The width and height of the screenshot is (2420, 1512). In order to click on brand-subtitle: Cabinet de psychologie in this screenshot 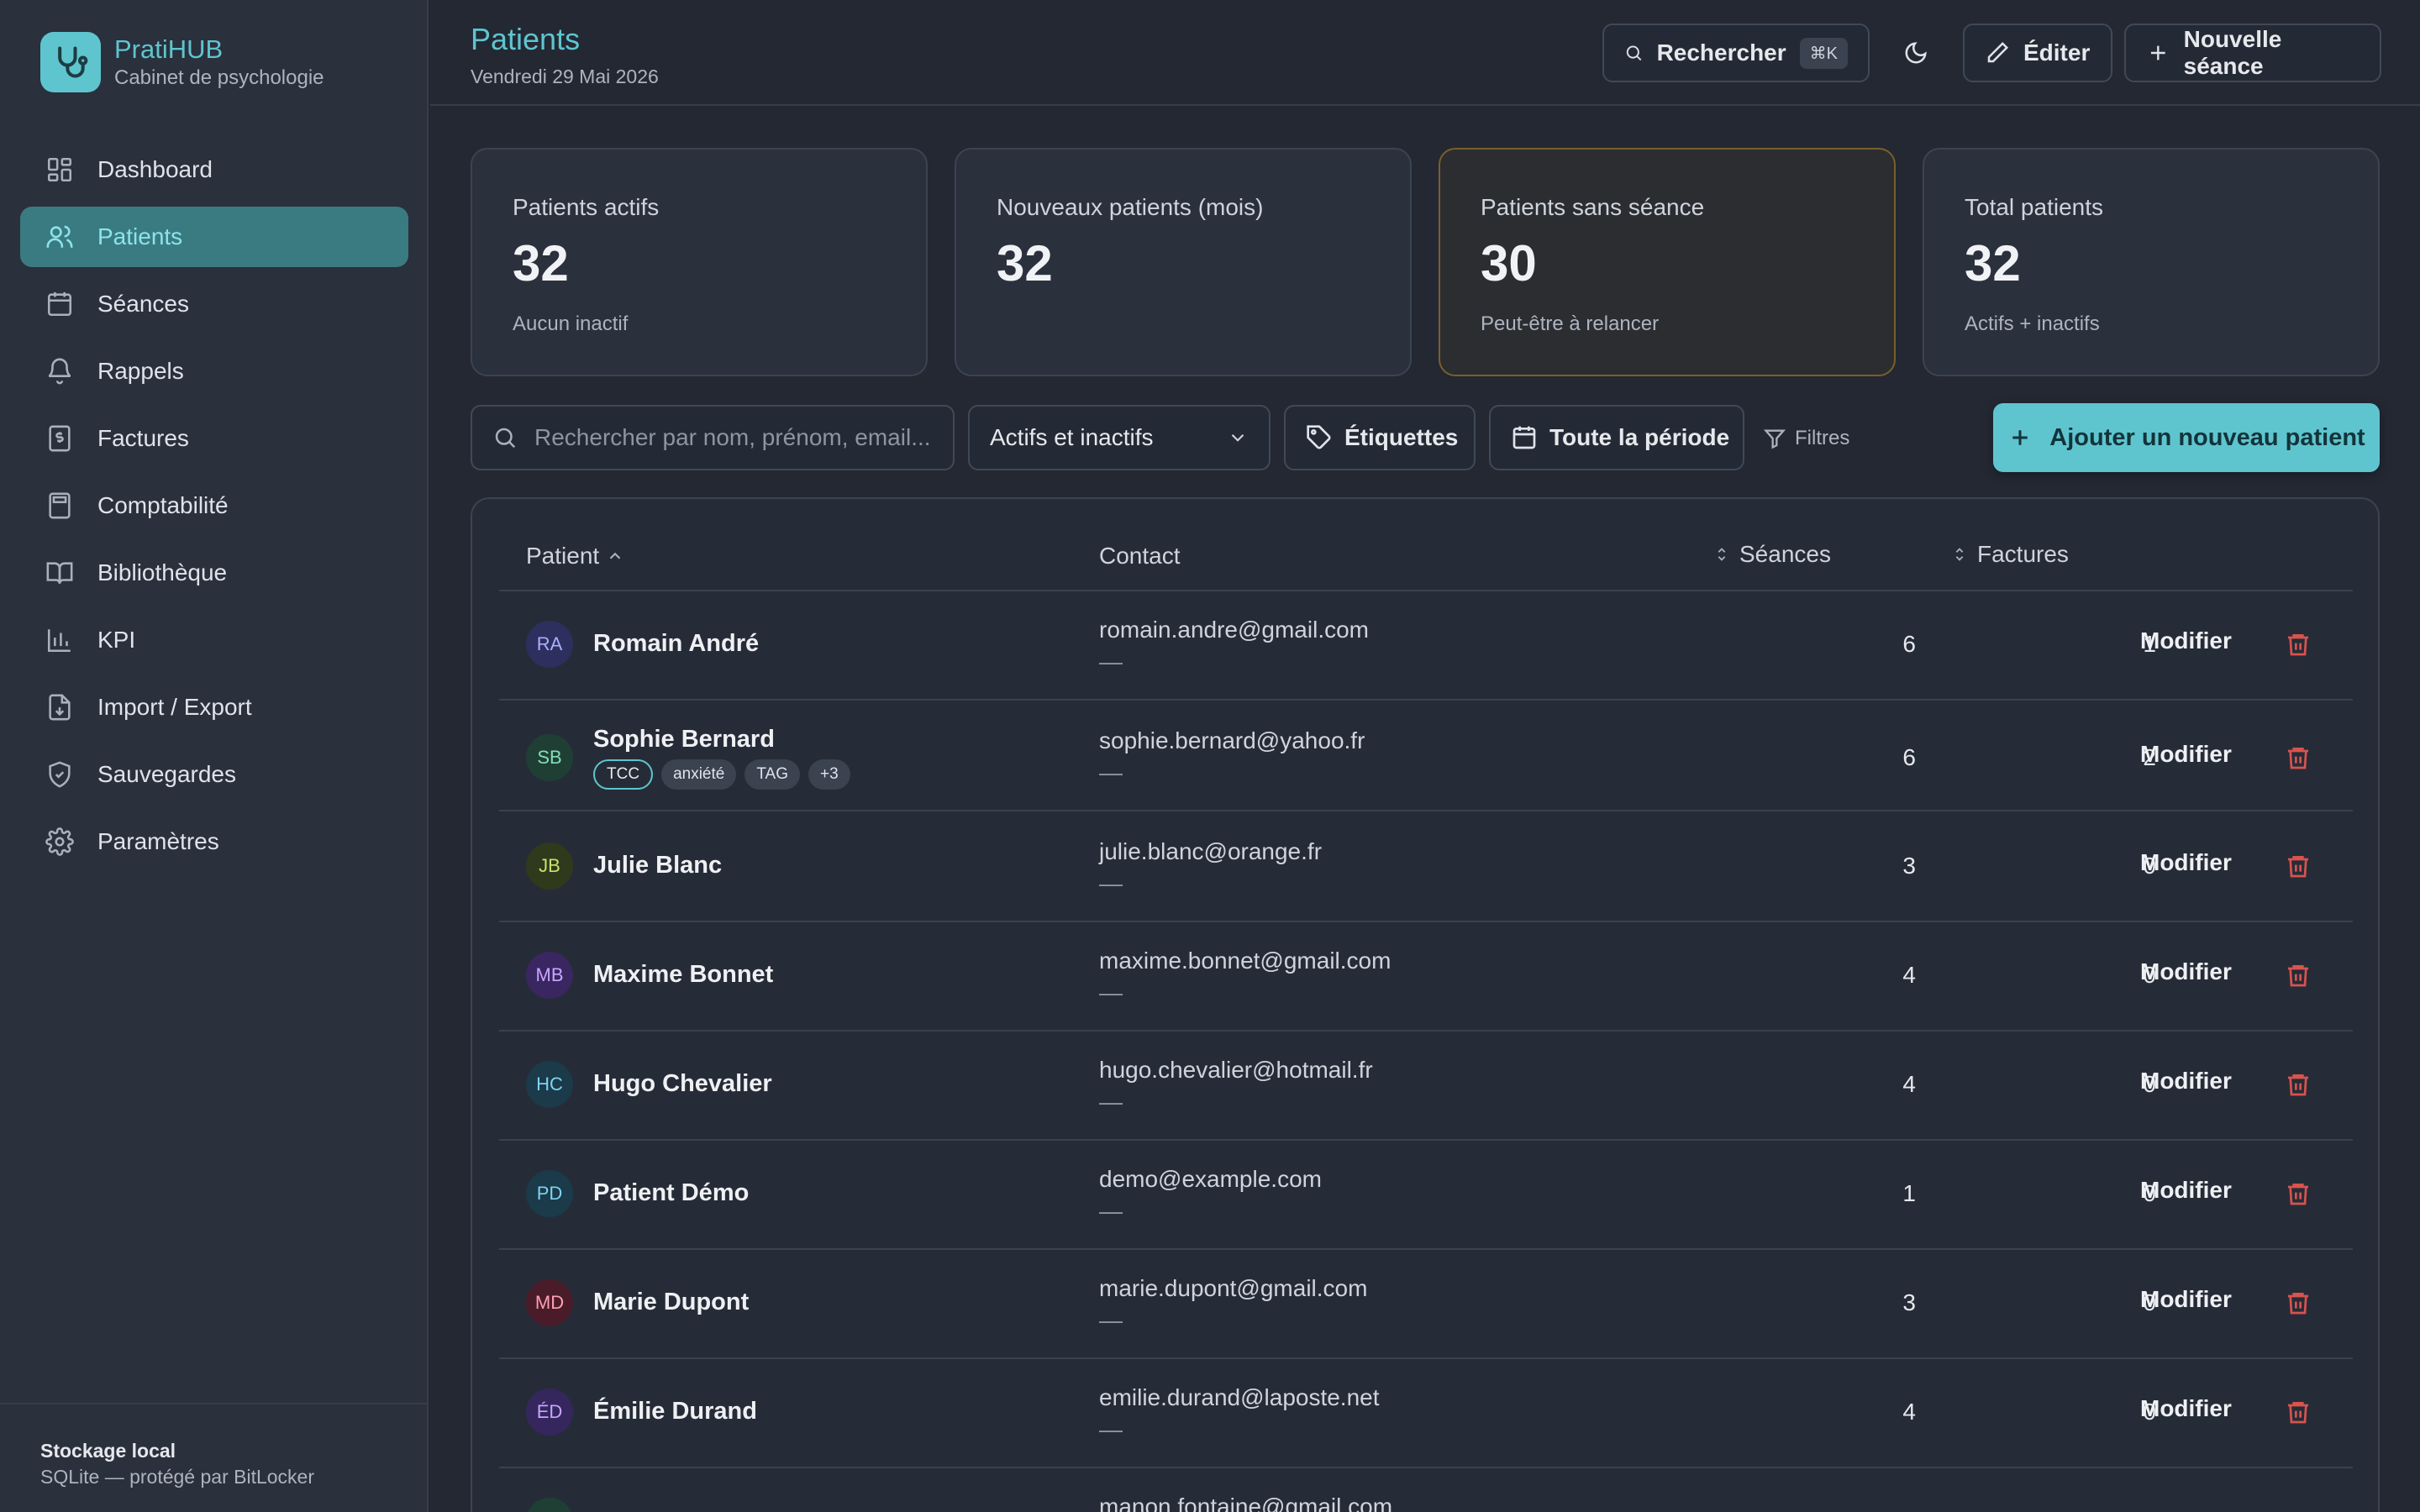, I will do `click(219, 77)`.